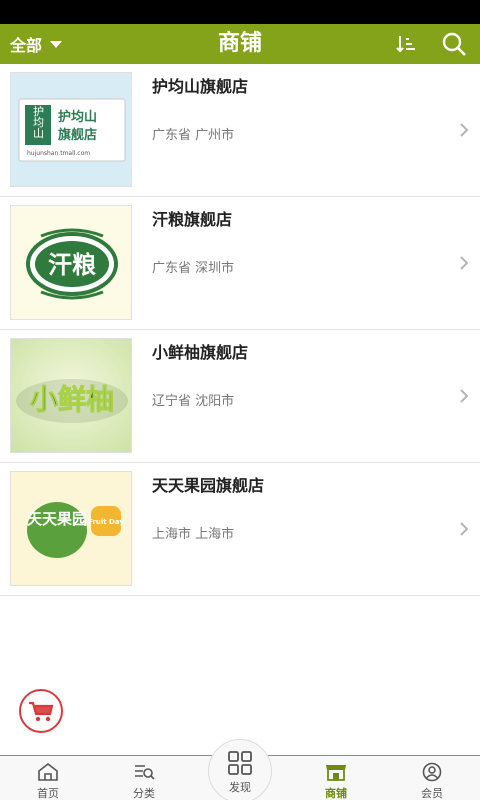 The width and height of the screenshot is (480, 800). I want to click on logo-side-text: 护均山, so click(38, 121).